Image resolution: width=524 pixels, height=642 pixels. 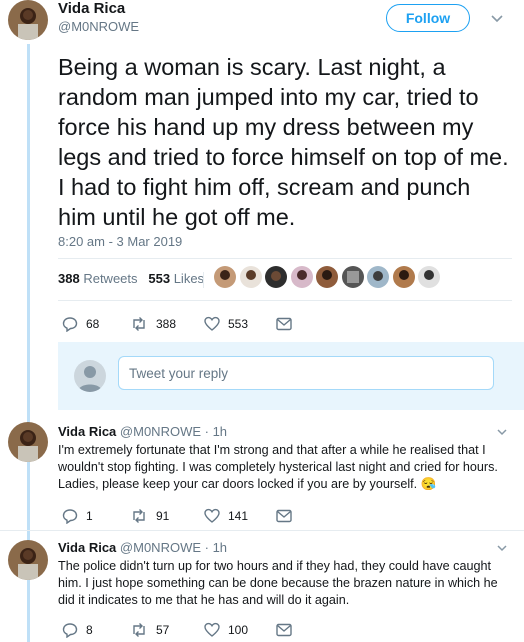 What do you see at coordinates (69, 278) in the screenshot?
I see `retweets-count: 388` at bounding box center [69, 278].